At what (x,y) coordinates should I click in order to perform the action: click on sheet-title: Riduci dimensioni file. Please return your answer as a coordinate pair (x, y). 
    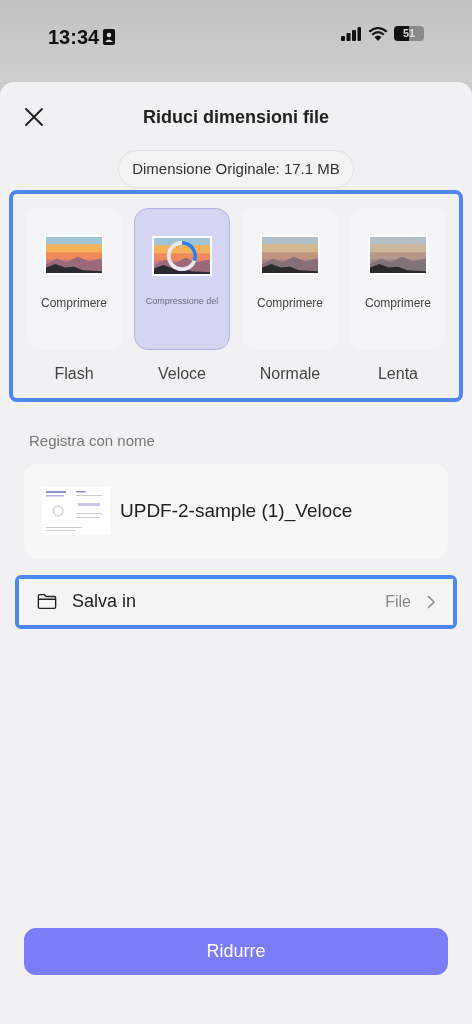
    Looking at the image, I should click on (236, 117).